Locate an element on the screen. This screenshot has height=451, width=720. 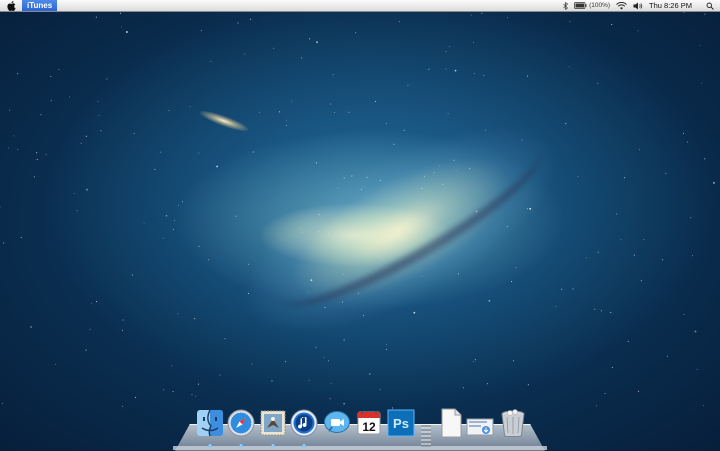
photoshop-label: Ps is located at coordinates (401, 423).